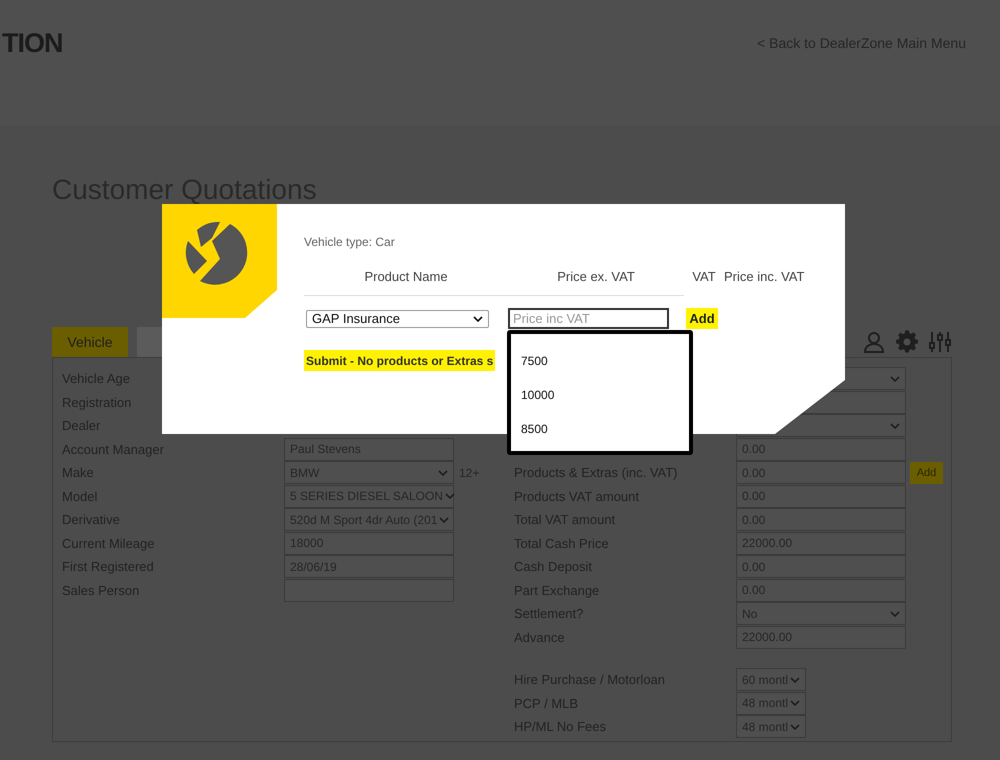  Describe the element at coordinates (400, 360) in the screenshot. I see `submit-button: Submit - No products or Extras s` at that location.